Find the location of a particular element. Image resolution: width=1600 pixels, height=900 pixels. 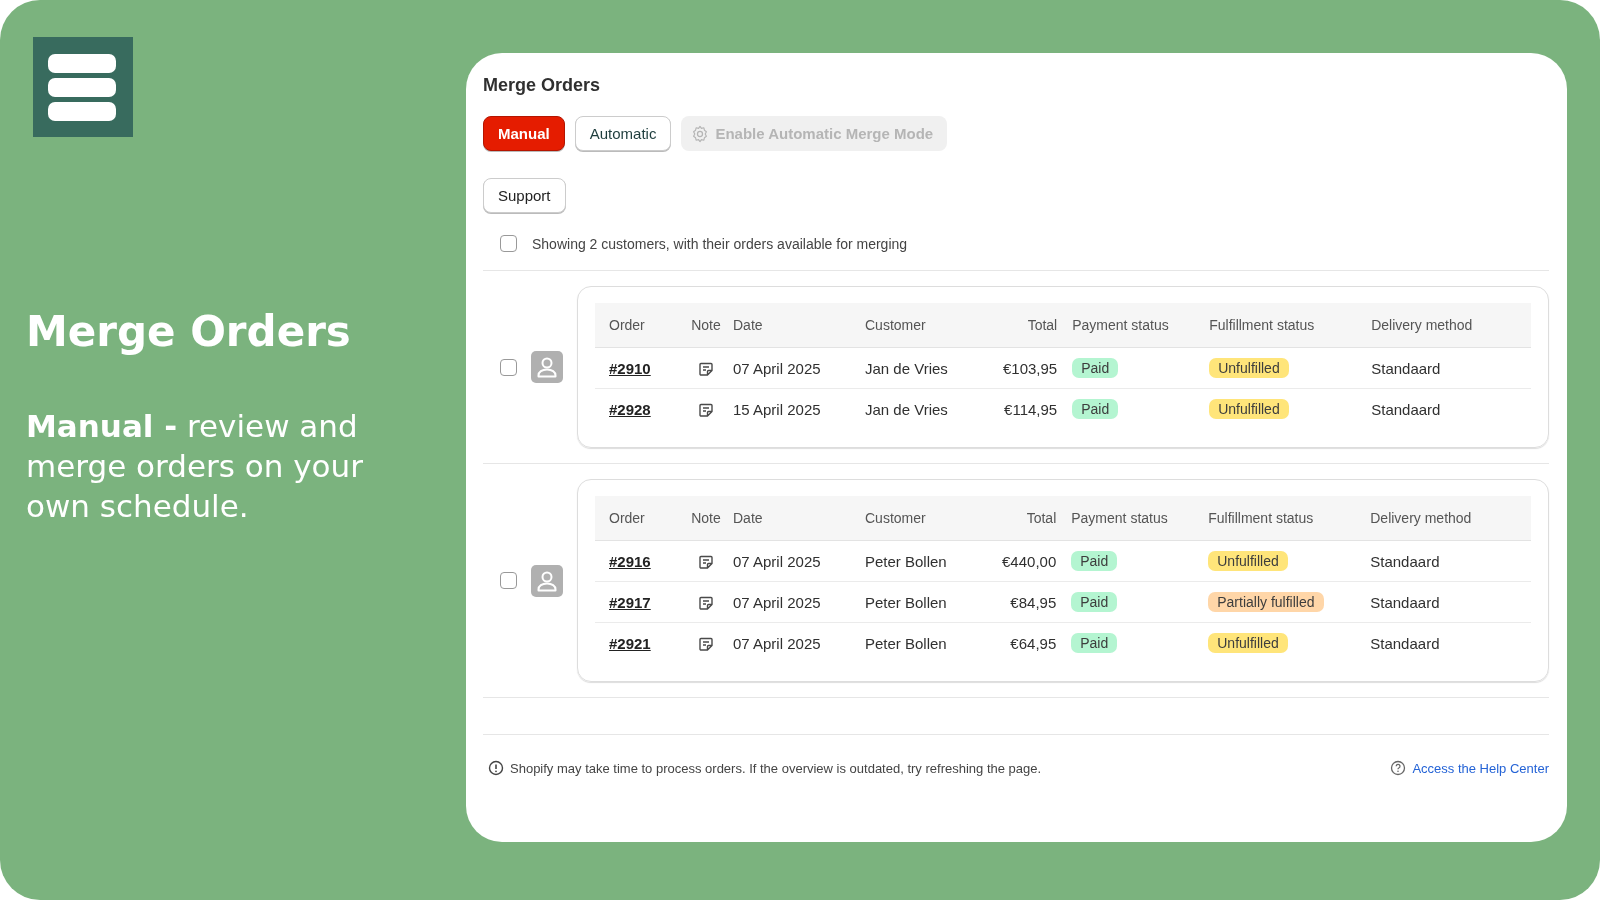

fulfillment-status-badge: Partially fulfilled is located at coordinates (1266, 602).